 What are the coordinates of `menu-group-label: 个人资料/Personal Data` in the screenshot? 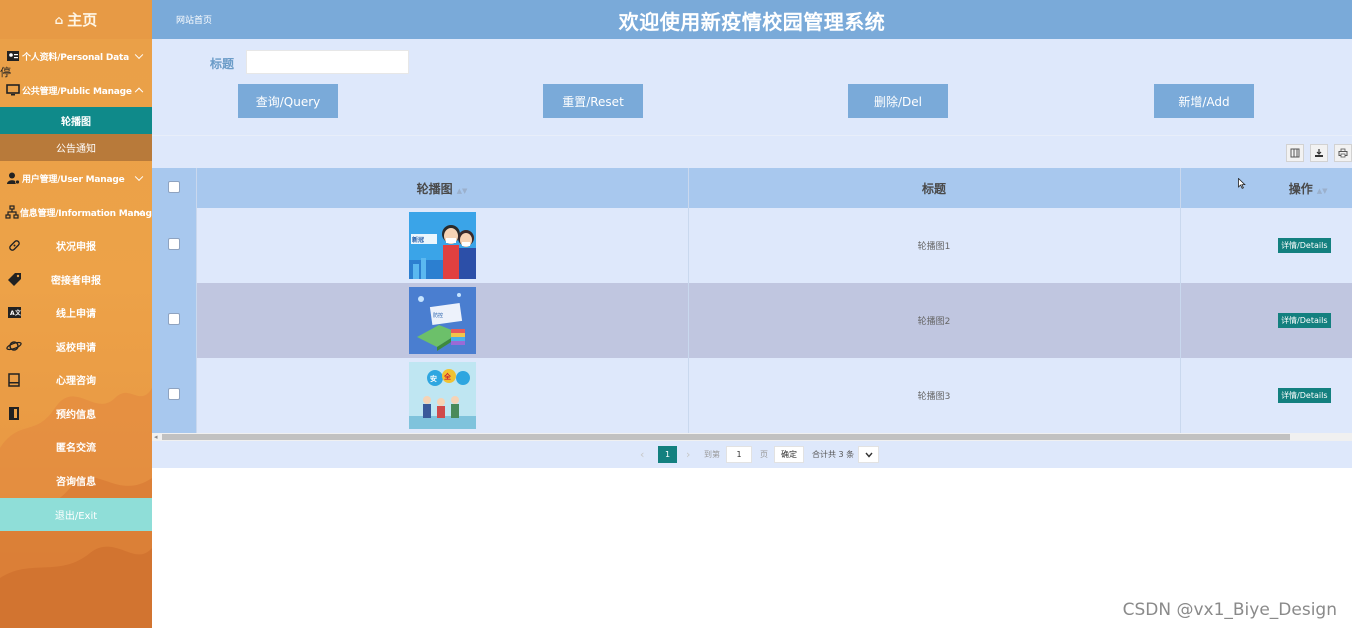 It's located at (75, 57).